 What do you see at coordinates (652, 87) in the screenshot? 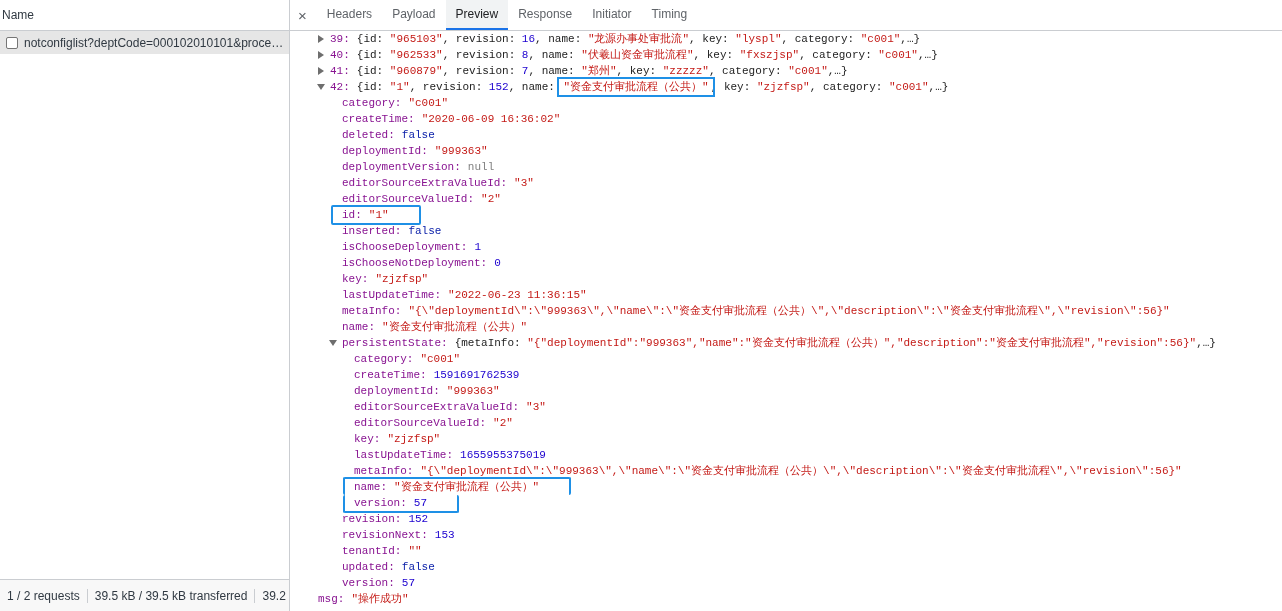
I see `object-summary: {id: "1", revision: 152, name: "资金支付审批流程（公共）" , key: "zjzfsp", category: "c001",…}` at bounding box center [652, 87].